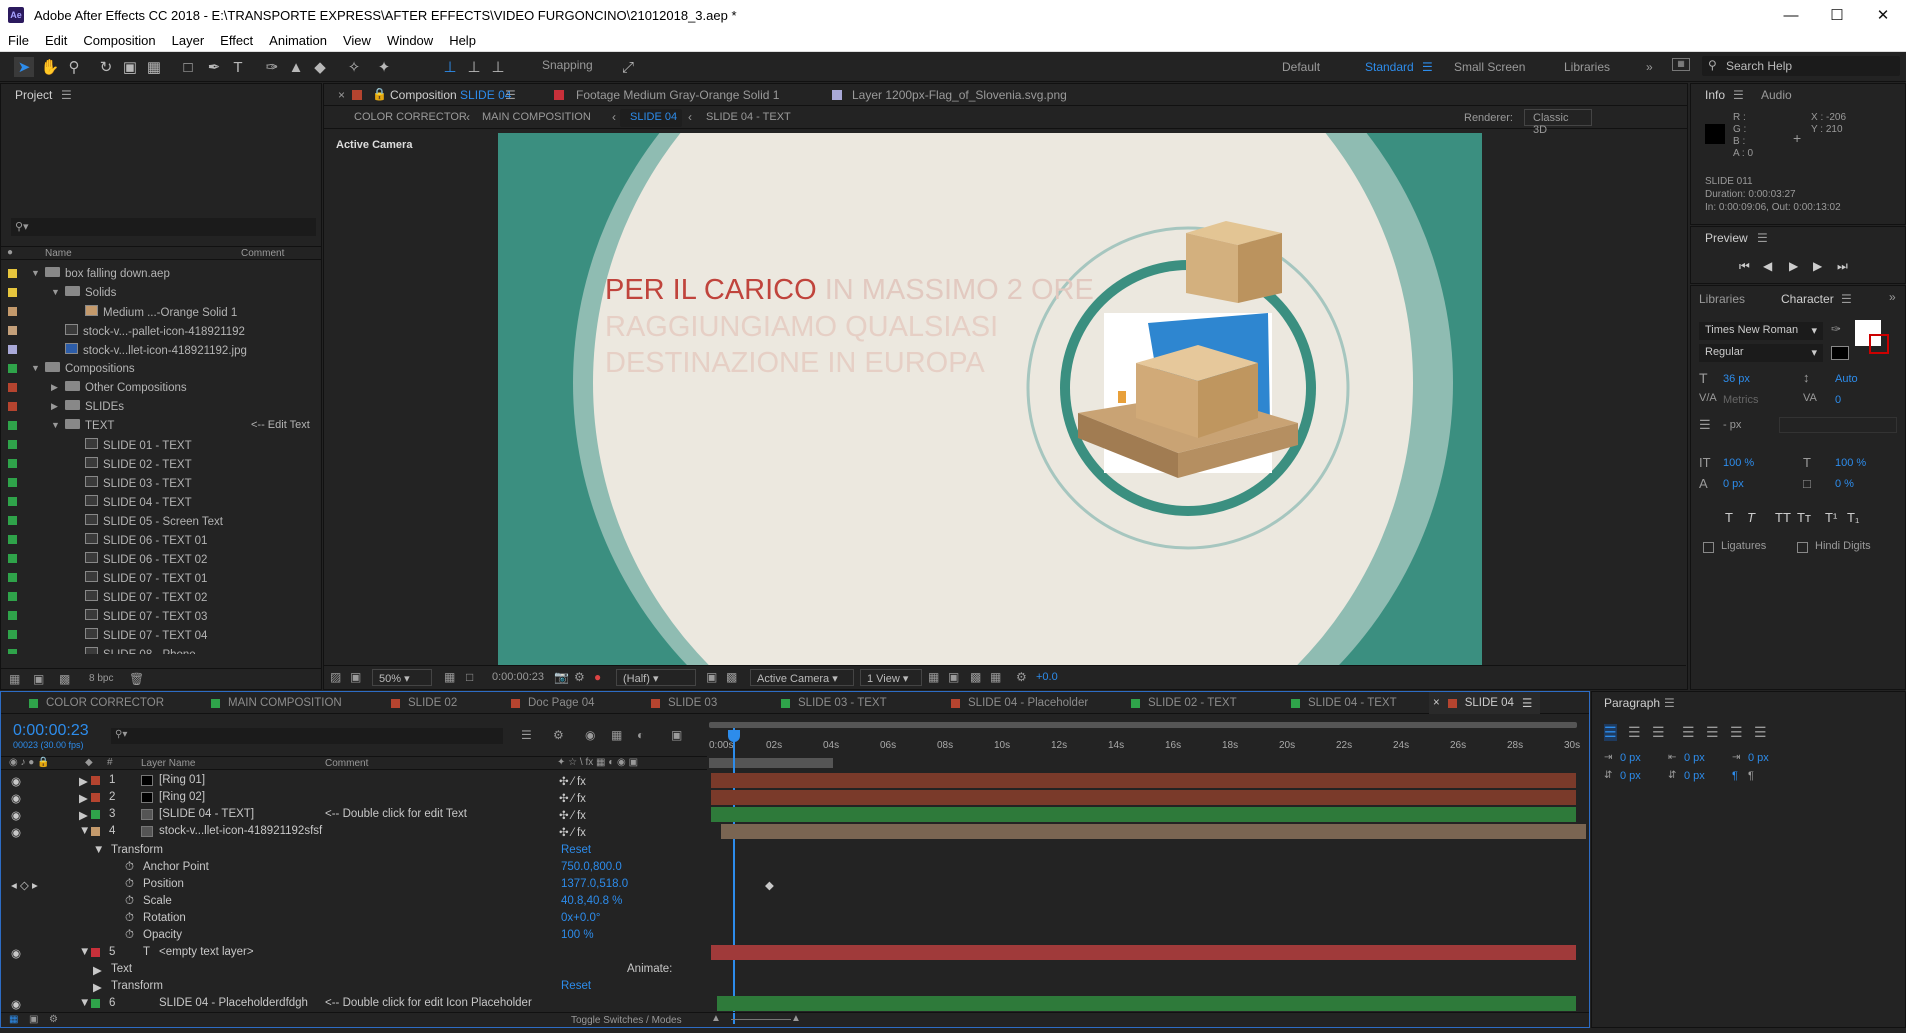 The image size is (1906, 1033). What do you see at coordinates (1558, 122) in the screenshot?
I see `renderer-dropdown: Classic 3D` at bounding box center [1558, 122].